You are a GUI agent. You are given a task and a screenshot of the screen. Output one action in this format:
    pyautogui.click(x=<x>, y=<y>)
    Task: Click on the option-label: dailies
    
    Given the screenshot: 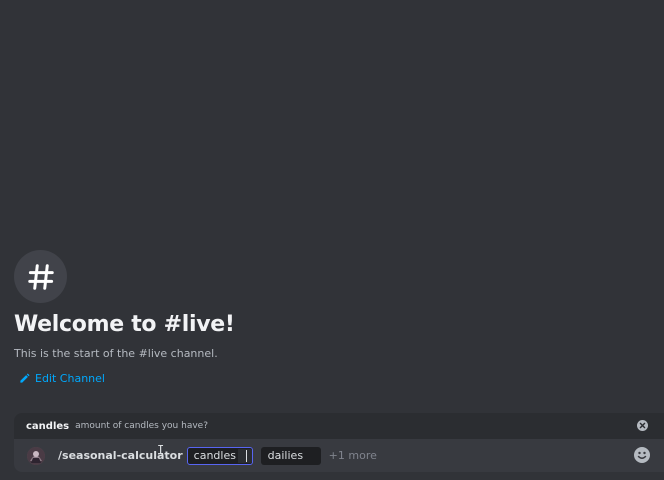 What is the action you would take?
    pyautogui.click(x=285, y=455)
    